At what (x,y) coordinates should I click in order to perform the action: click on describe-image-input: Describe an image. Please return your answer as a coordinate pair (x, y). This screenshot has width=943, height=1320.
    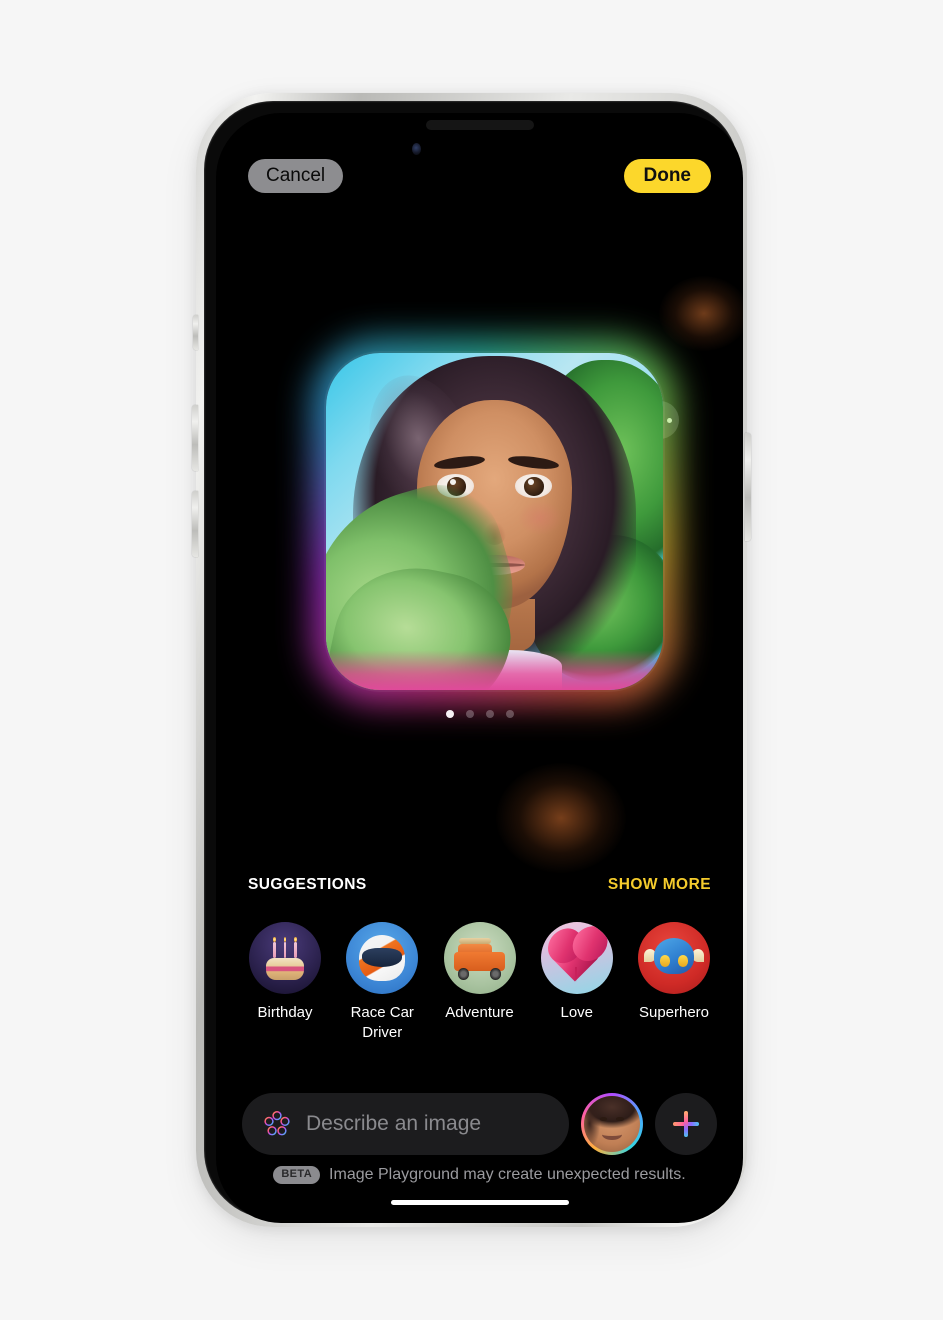
    Looking at the image, I should click on (405, 1124).